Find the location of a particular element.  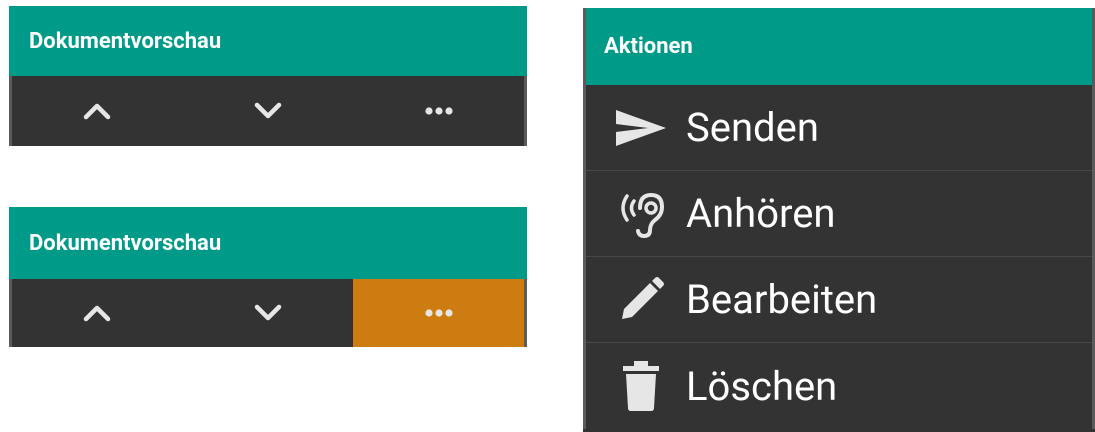

more-button is located at coordinates (438, 111).